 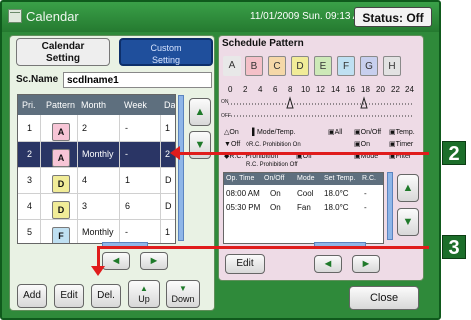 I want to click on arrow-up-icon: ▲, so click(x=200, y=112).